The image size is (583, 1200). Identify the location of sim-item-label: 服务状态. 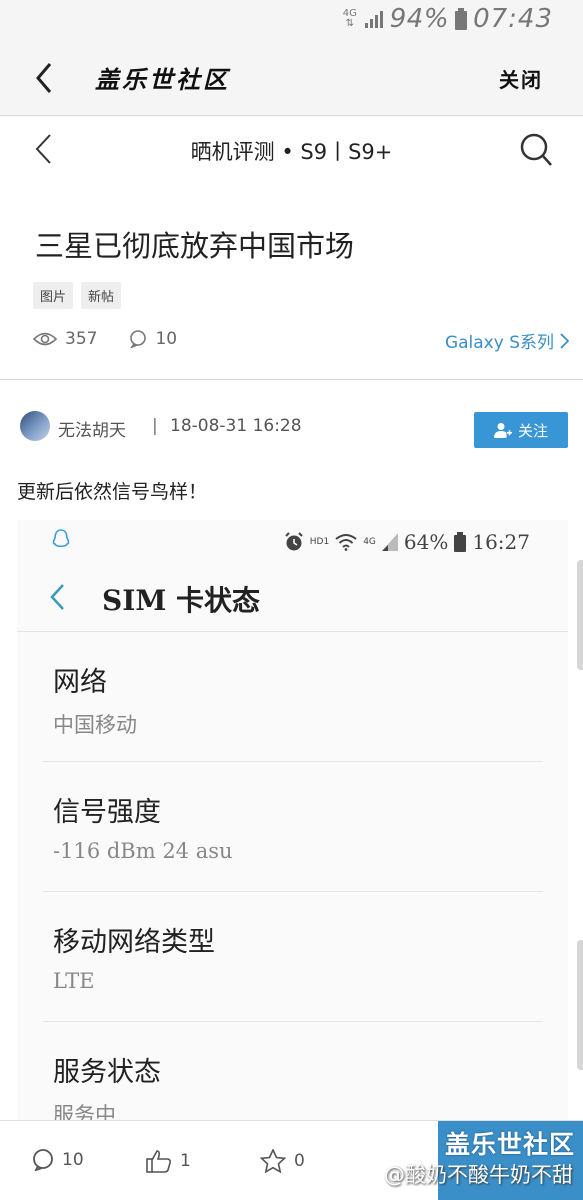
(107, 1072).